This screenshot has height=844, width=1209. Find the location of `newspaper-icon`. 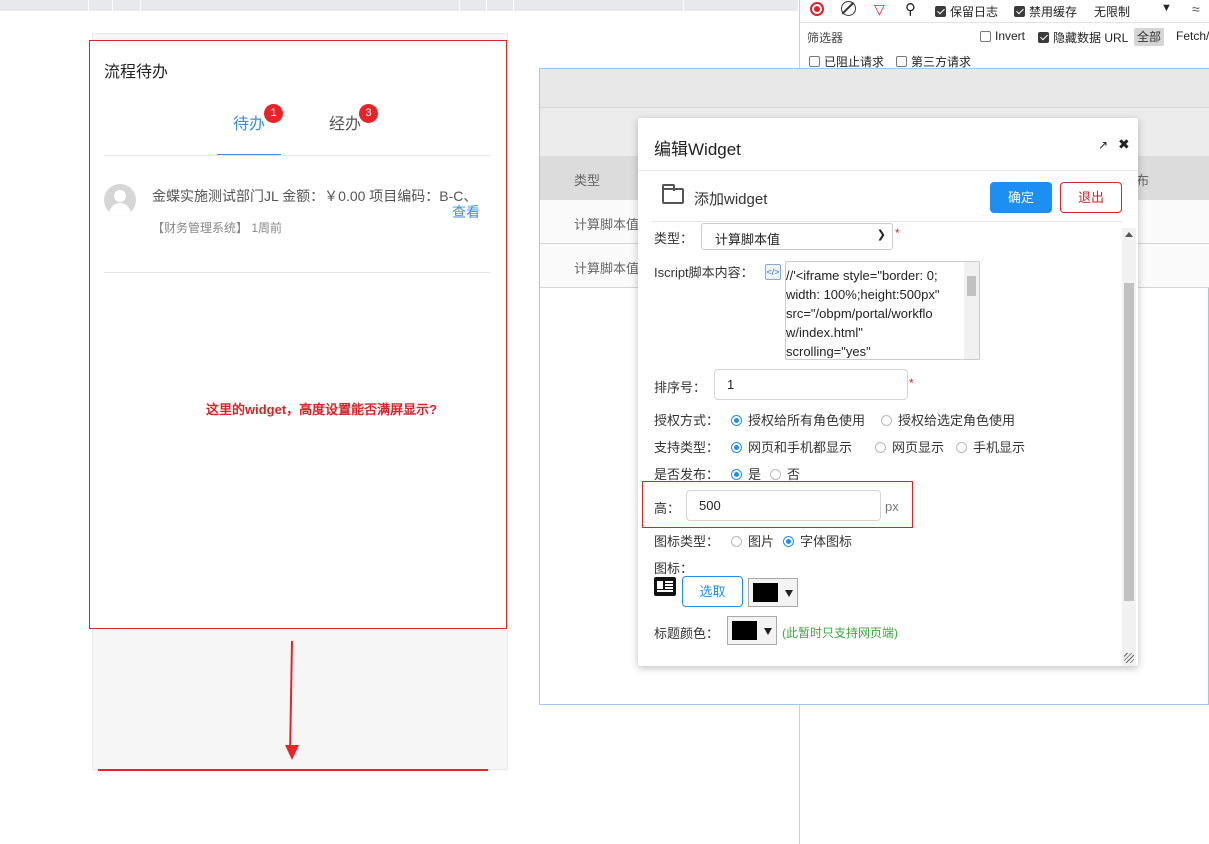

newspaper-icon is located at coordinates (665, 586).